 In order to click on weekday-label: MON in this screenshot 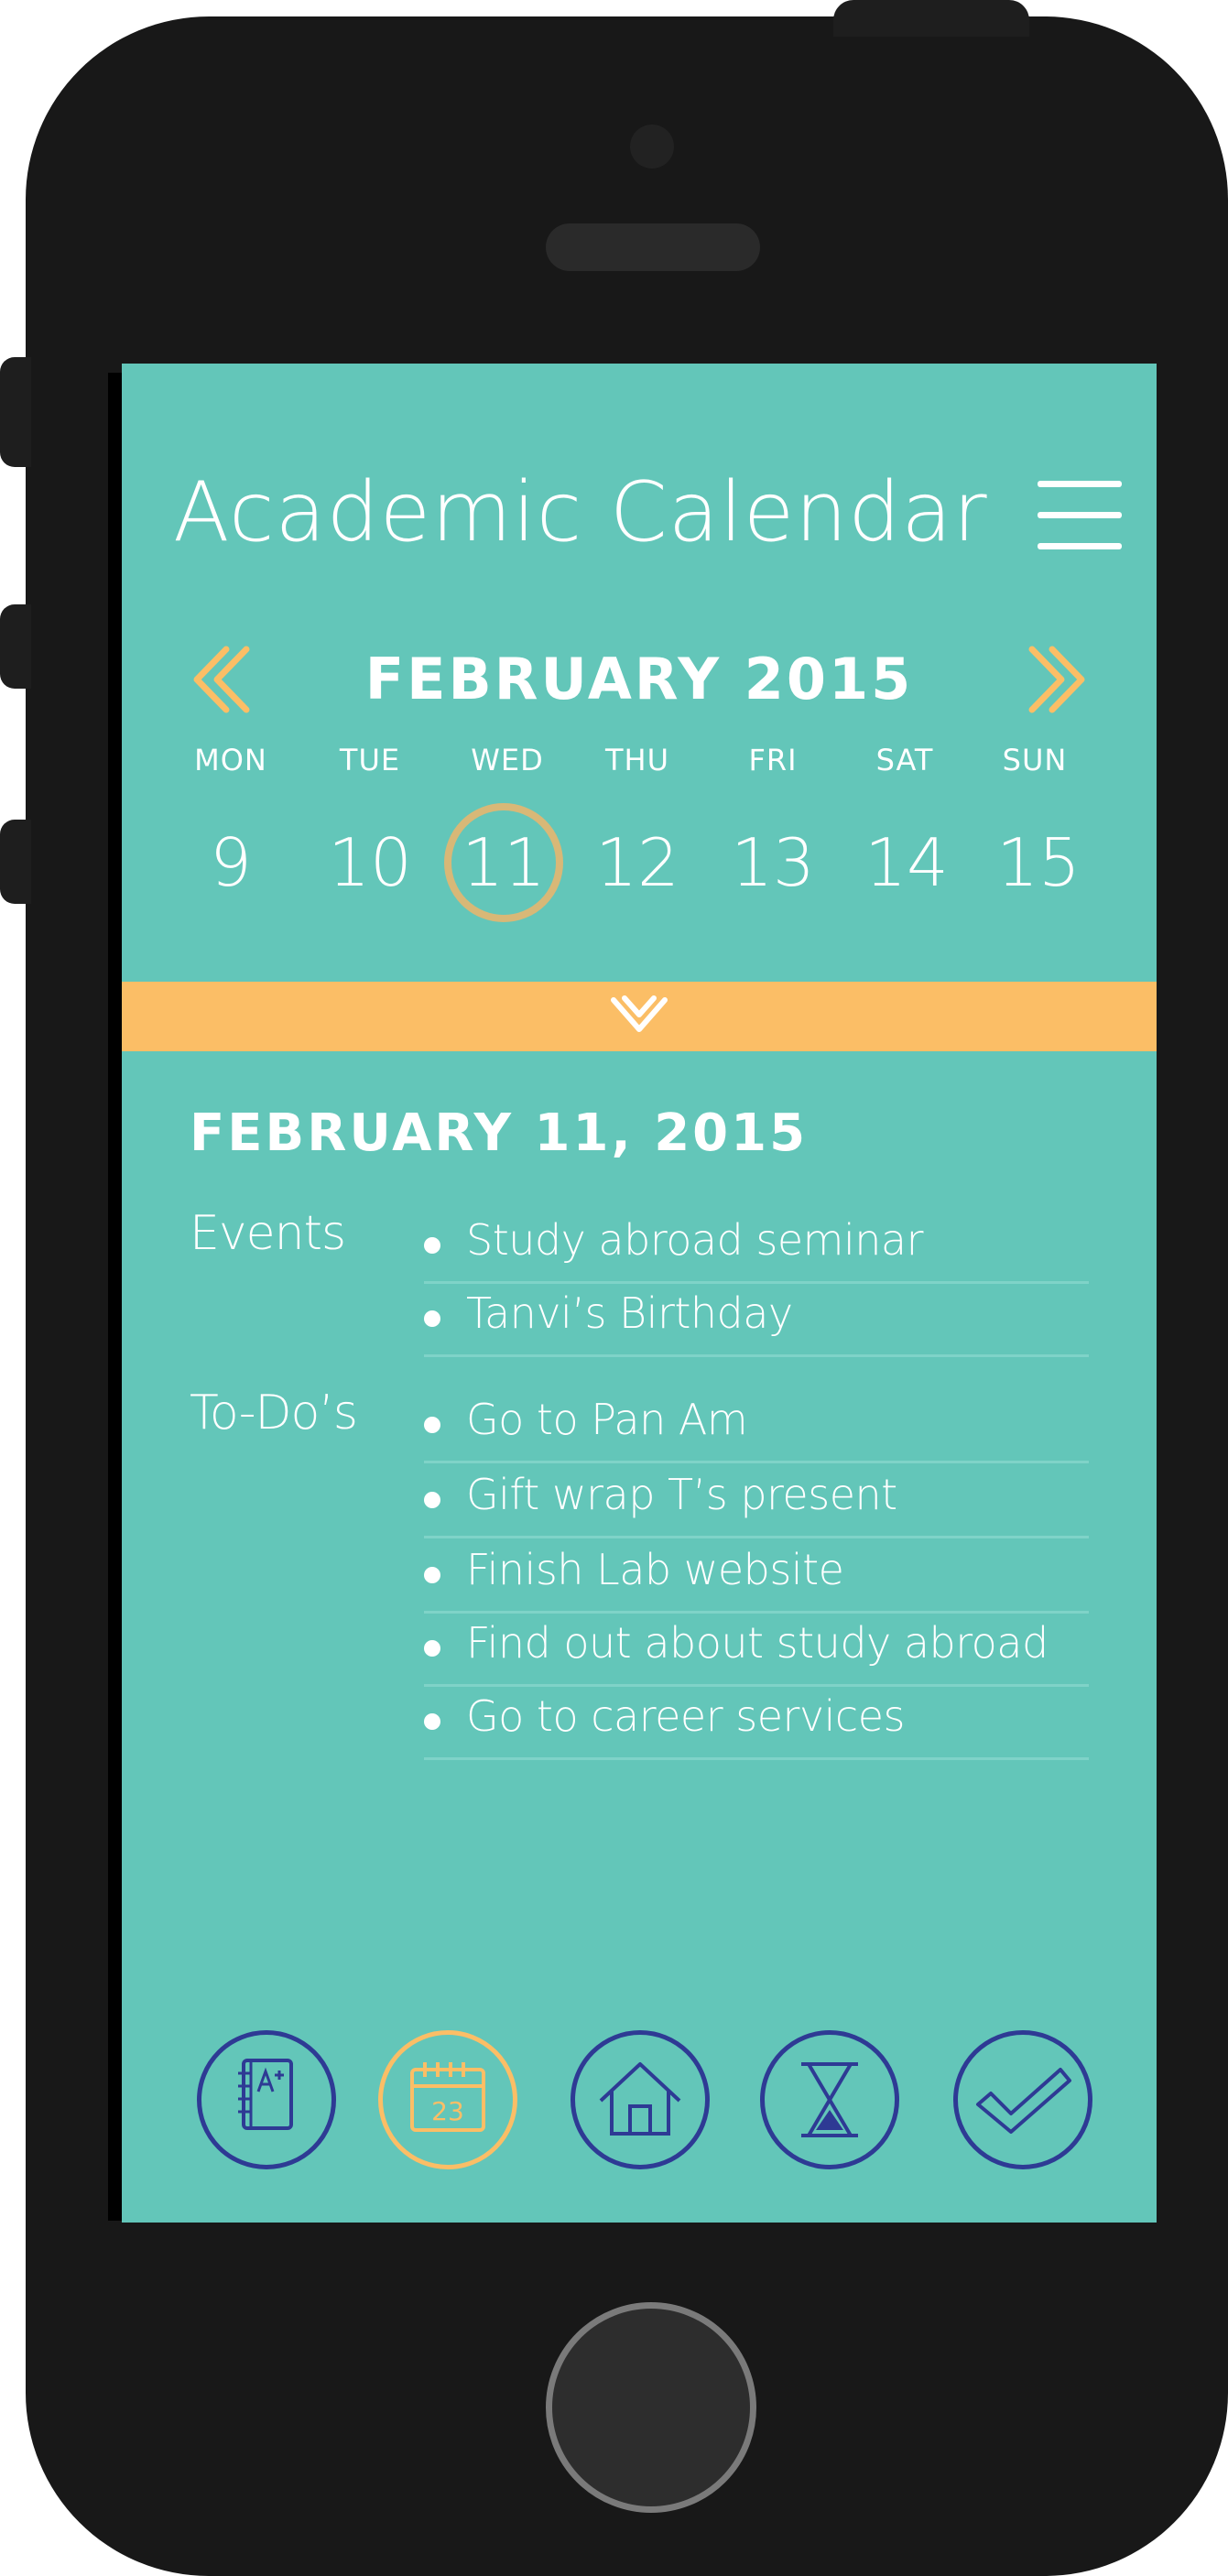, I will do `click(230, 760)`.